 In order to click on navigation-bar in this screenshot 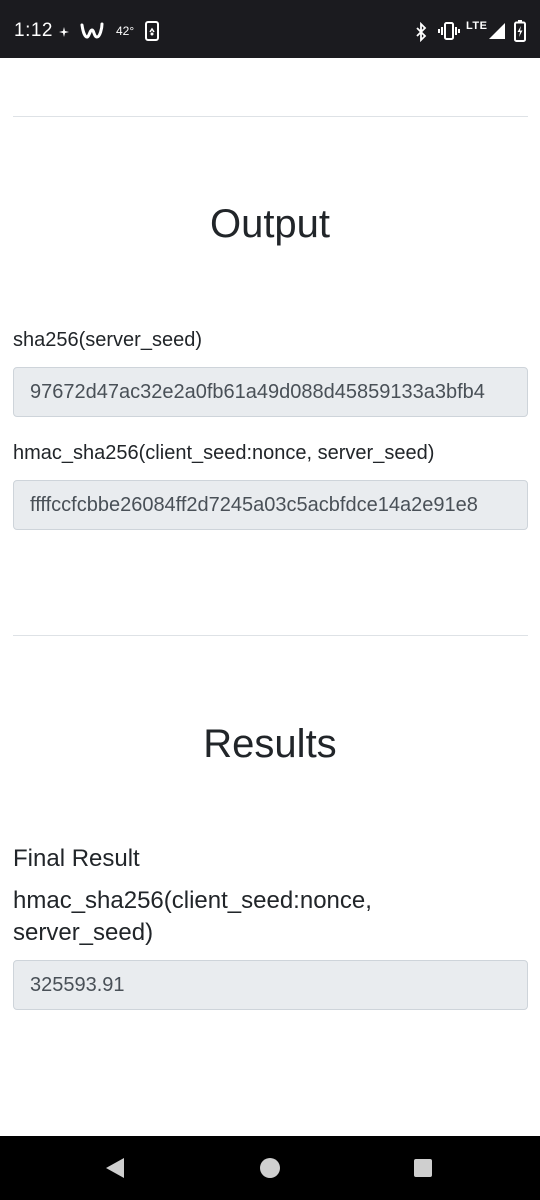, I will do `click(270, 1168)`.